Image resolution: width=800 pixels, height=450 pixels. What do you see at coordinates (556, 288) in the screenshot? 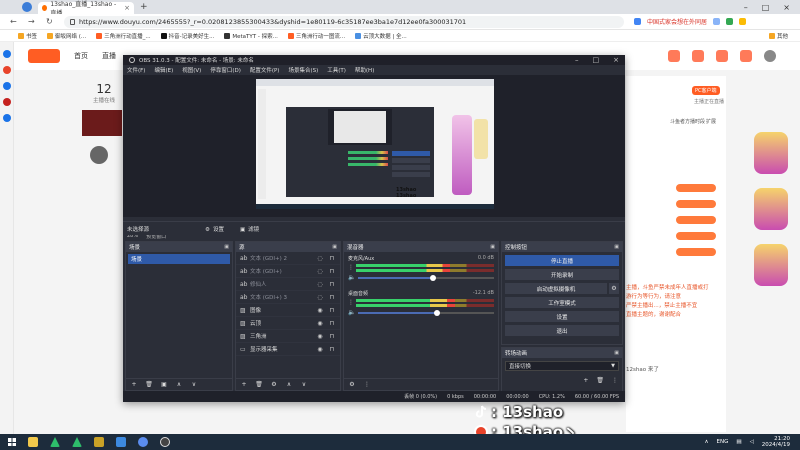
I see `start-virtual-camera-button: 启动虚拟摄像机` at bounding box center [556, 288].